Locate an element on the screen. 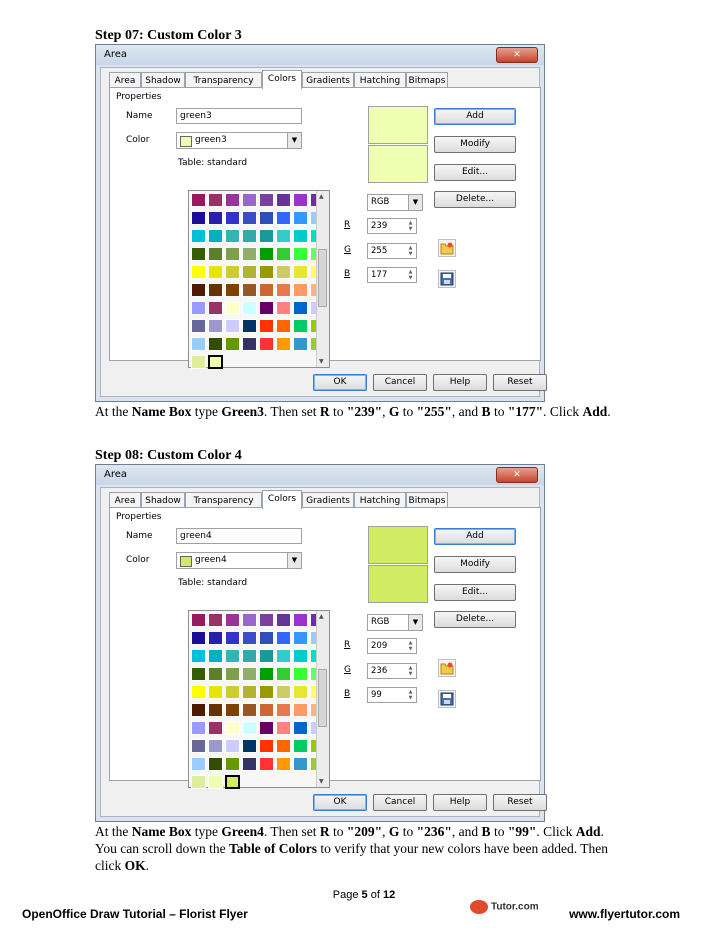  tab-colors: Colors is located at coordinates (282, 499).